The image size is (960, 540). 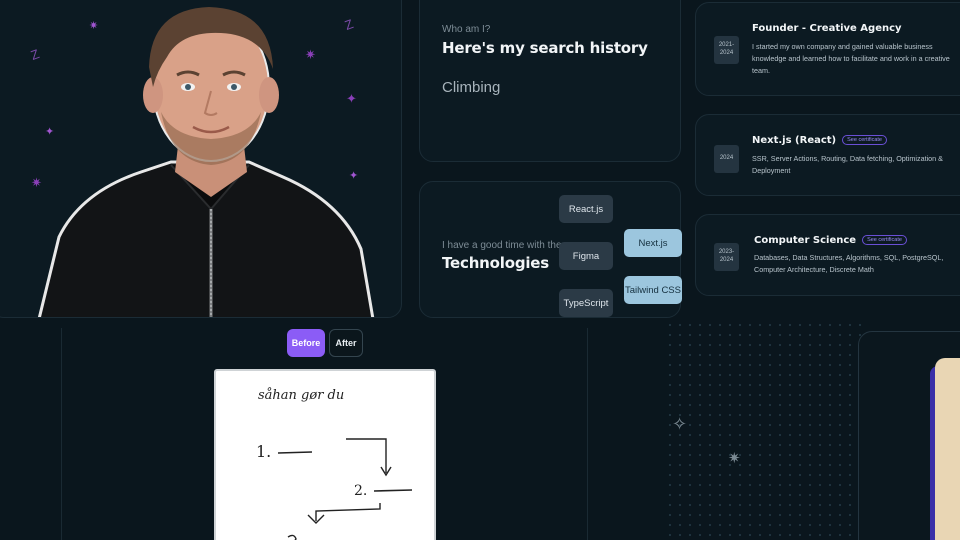 I want to click on sketch-step-2: 2., so click(x=360, y=491).